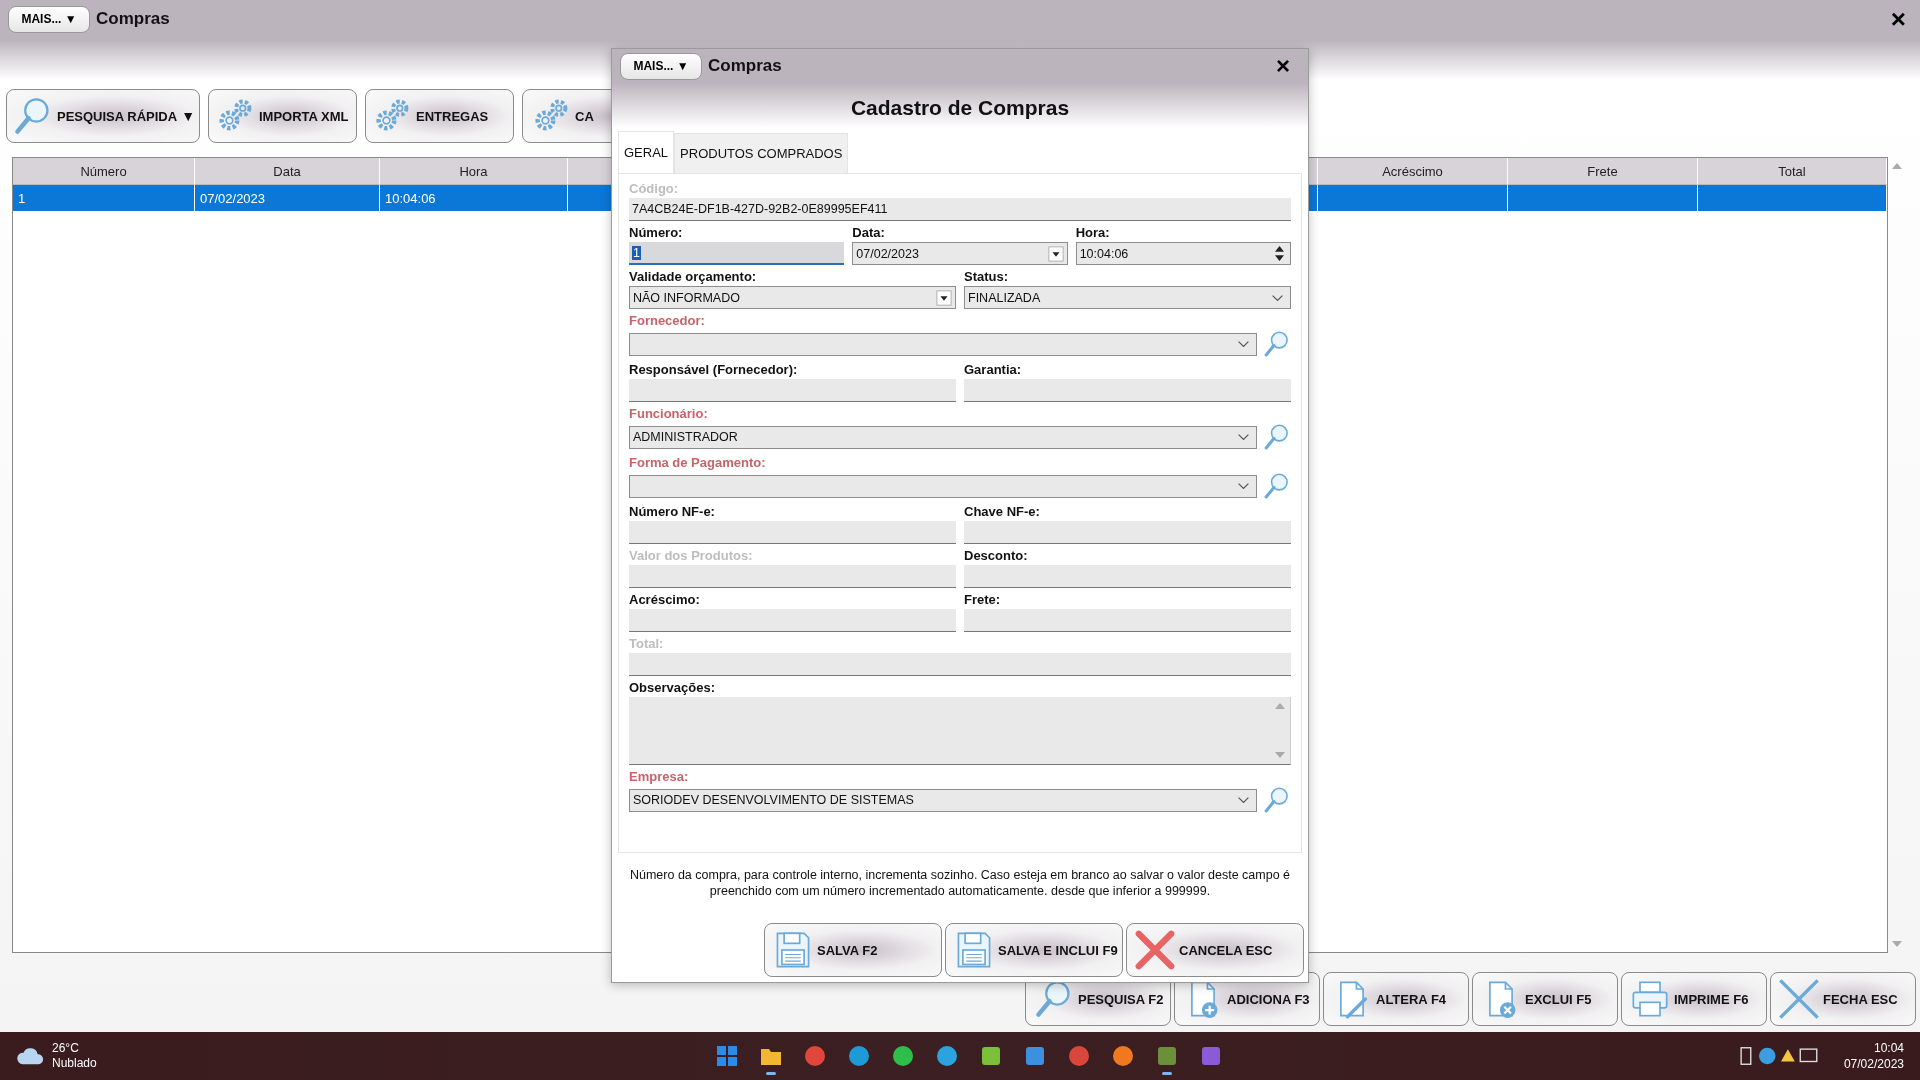 Image resolution: width=1920 pixels, height=1080 pixels. I want to click on field-label: Frete:, so click(983, 600).